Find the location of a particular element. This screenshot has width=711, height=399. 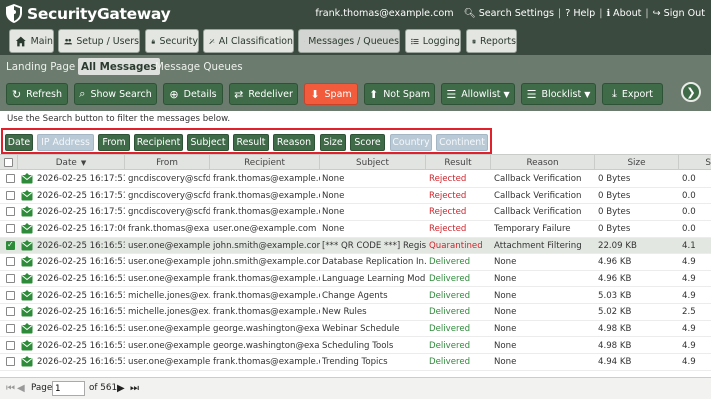

subtab-landing-page: Landing Page is located at coordinates (40, 66).